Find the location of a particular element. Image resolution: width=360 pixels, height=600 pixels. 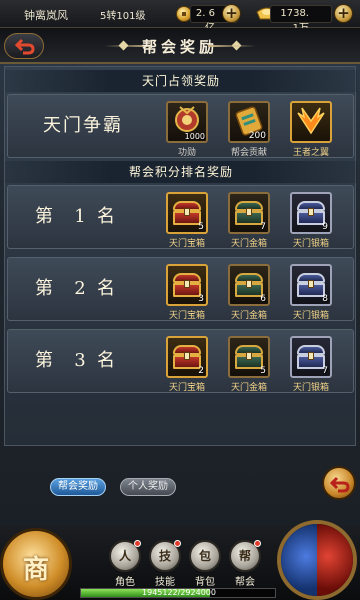

item-count: 1000 is located at coordinates (194, 136).